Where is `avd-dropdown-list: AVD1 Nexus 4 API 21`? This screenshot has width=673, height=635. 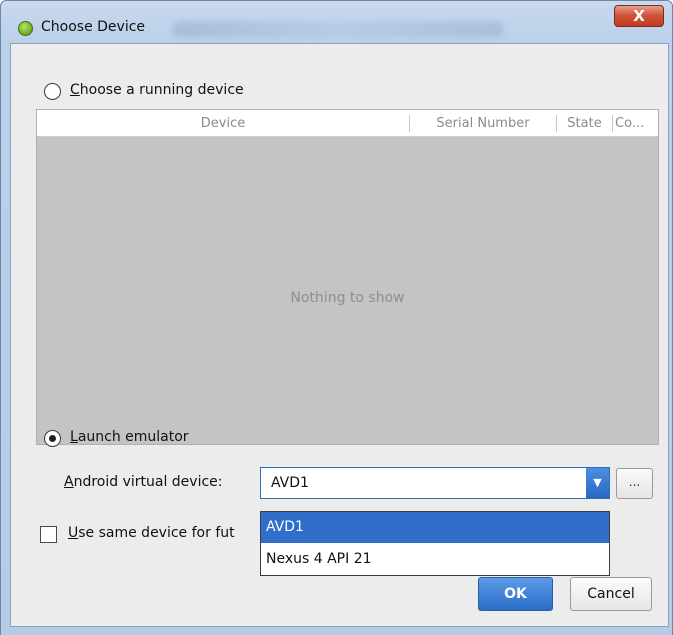 avd-dropdown-list: AVD1 Nexus 4 API 21 is located at coordinates (435, 543).